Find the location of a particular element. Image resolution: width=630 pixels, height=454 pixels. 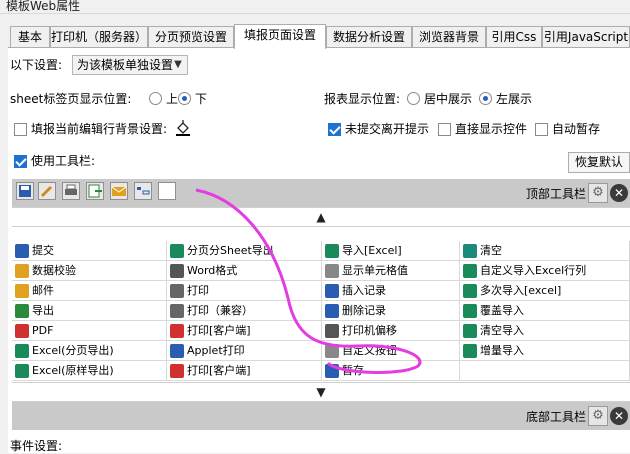

toolbar-option-cell: 清空导入 is located at coordinates (545, 331).